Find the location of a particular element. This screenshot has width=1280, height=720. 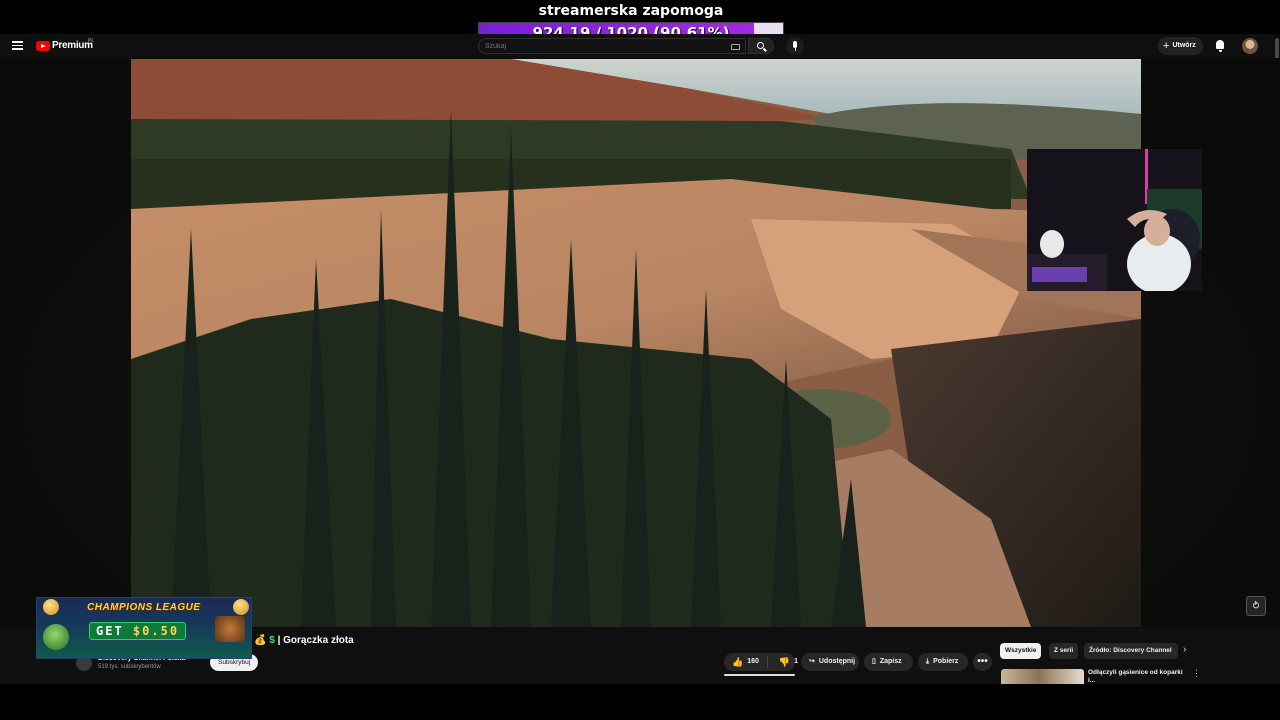

download-button: ⤓ Pobierz is located at coordinates (943, 662).